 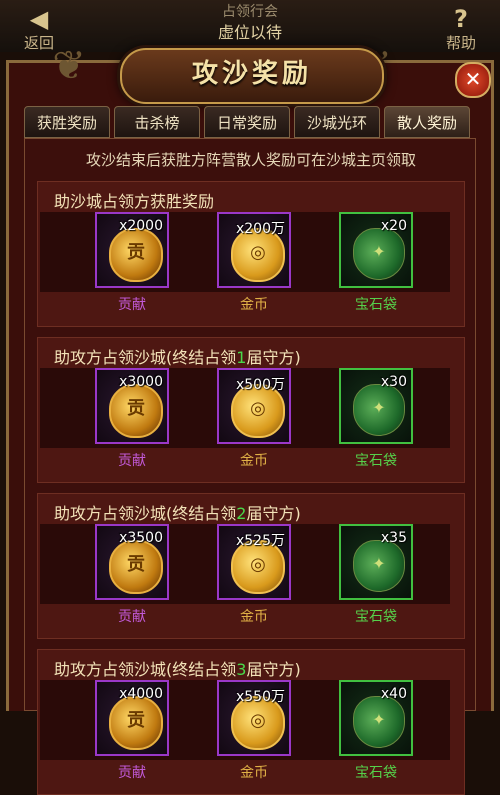 What do you see at coordinates (157, 122) in the screenshot?
I see `tab-kill-ranking: 击杀榜` at bounding box center [157, 122].